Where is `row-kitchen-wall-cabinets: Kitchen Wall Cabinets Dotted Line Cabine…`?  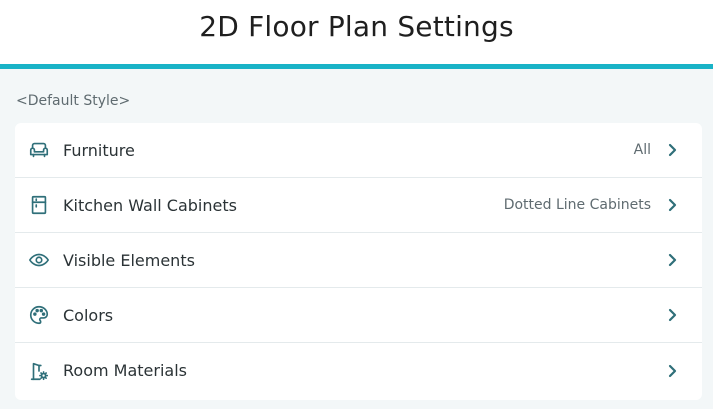 row-kitchen-wall-cabinets: Kitchen Wall Cabinets Dotted Line Cabine… is located at coordinates (358, 205).